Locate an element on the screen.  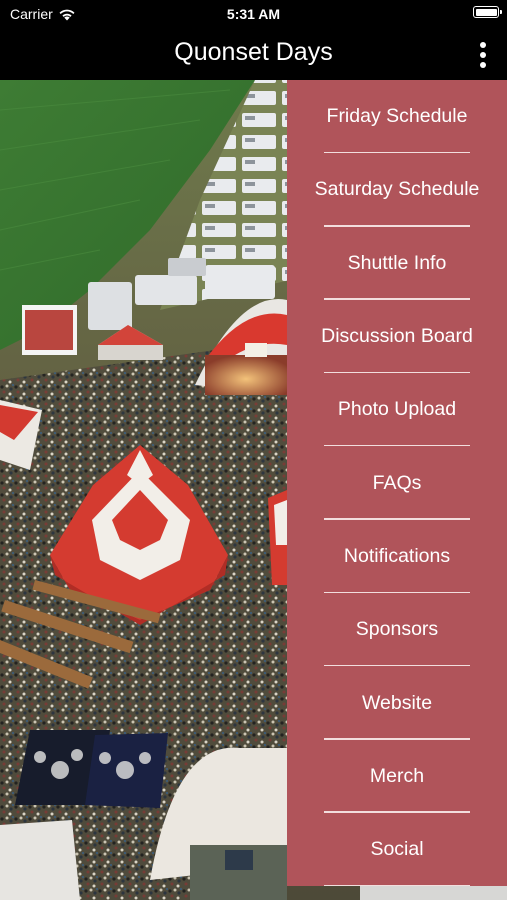
menu-item-label: Discussion Board is located at coordinates (397, 336).